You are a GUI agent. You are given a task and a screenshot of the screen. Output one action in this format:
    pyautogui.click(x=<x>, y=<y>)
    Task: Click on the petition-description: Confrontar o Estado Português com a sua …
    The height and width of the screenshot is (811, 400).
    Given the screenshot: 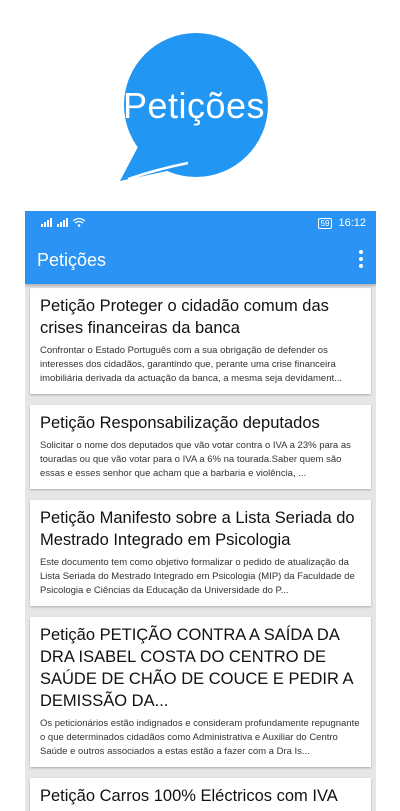 What is the action you would take?
    pyautogui.click(x=191, y=364)
    